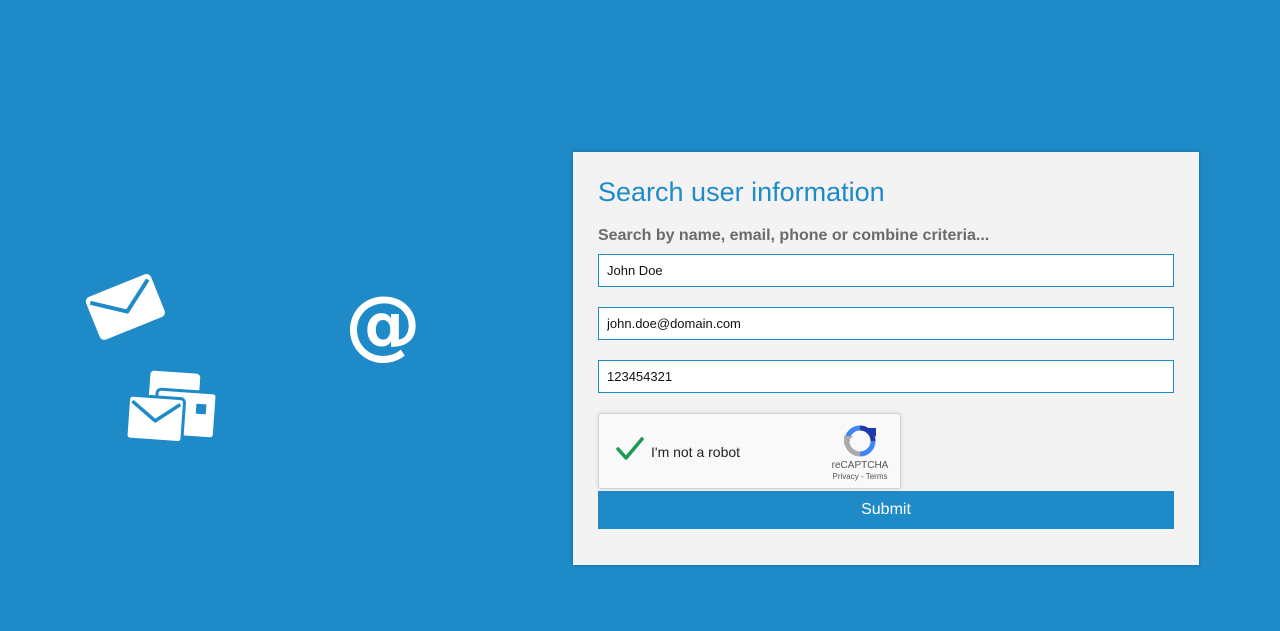 The height and width of the screenshot is (631, 1280). Describe the element at coordinates (696, 452) in the screenshot. I see `captcha-label: I'm not a robot` at that location.